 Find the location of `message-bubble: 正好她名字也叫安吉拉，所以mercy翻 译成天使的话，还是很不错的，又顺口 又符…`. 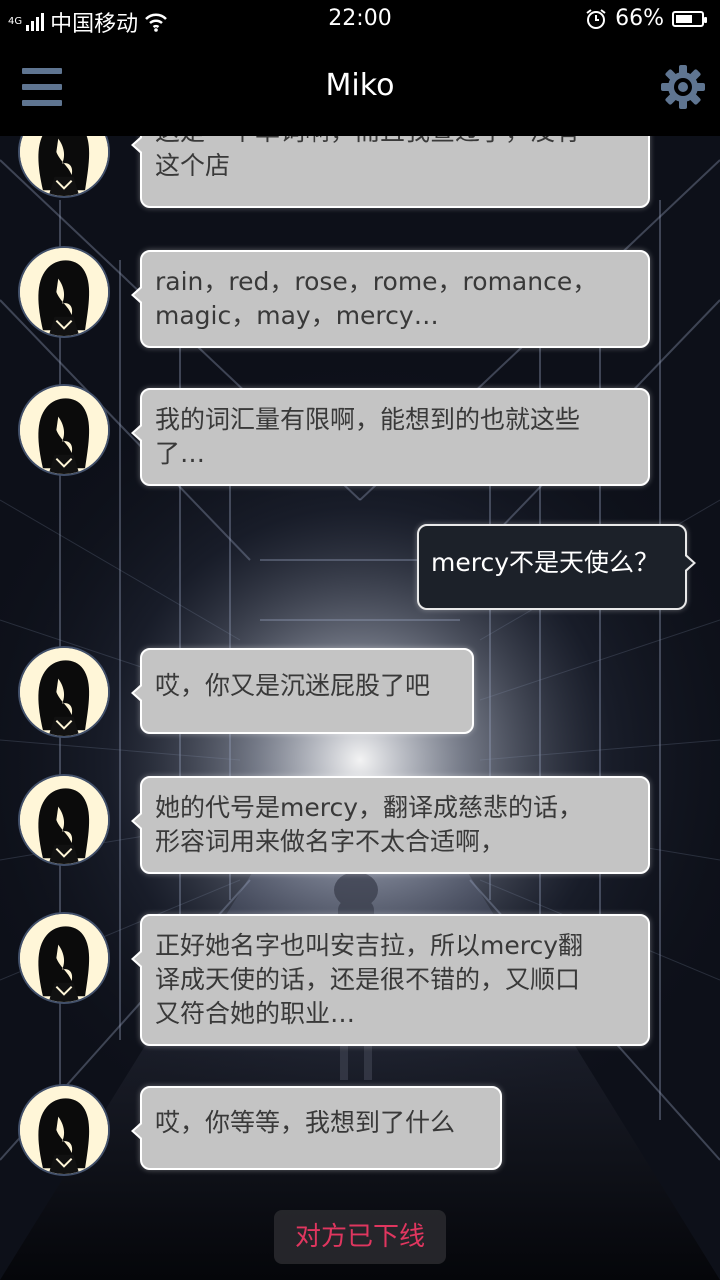

message-bubble: 正好她名字也叫安吉拉，所以mercy翻 译成天使的话，还是很不错的，又顺口 又符… is located at coordinates (390, 980).